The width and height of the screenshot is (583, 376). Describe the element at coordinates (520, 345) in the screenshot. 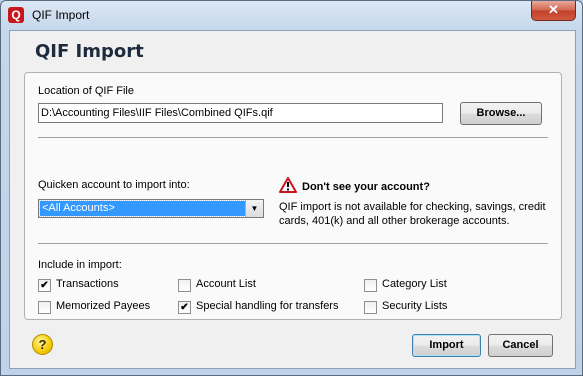

I see `cancel-button: Cancel` at that location.